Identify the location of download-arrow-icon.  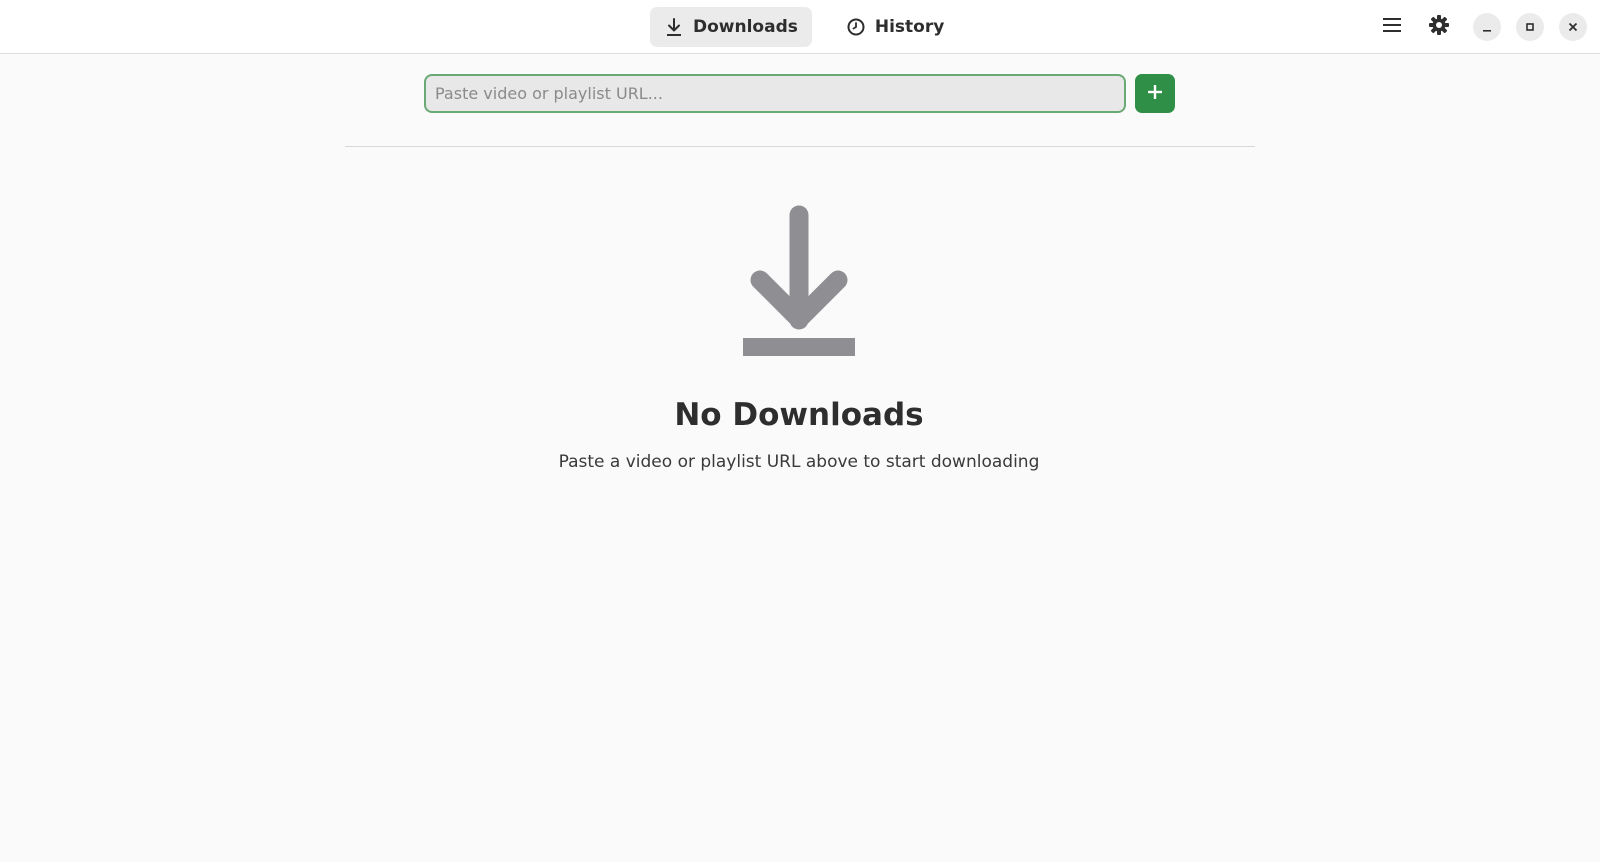
(799, 281).